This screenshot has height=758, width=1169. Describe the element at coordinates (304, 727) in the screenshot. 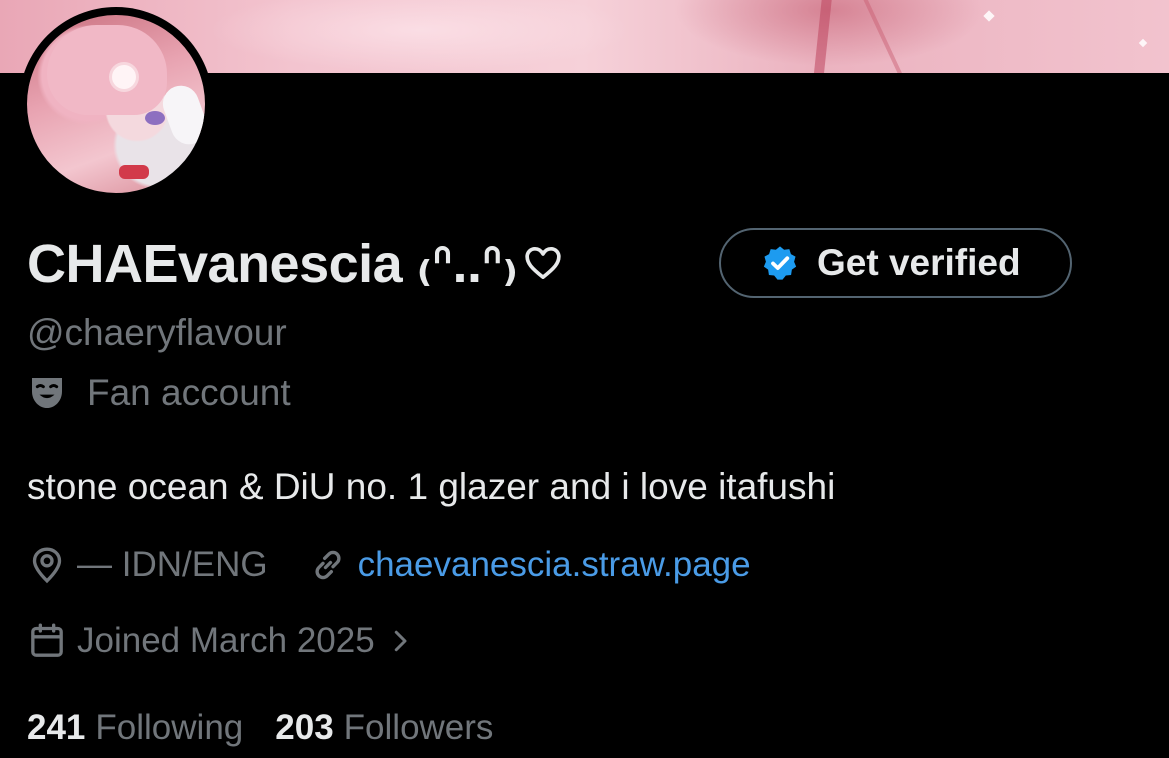

I see `followers-count: 203` at that location.